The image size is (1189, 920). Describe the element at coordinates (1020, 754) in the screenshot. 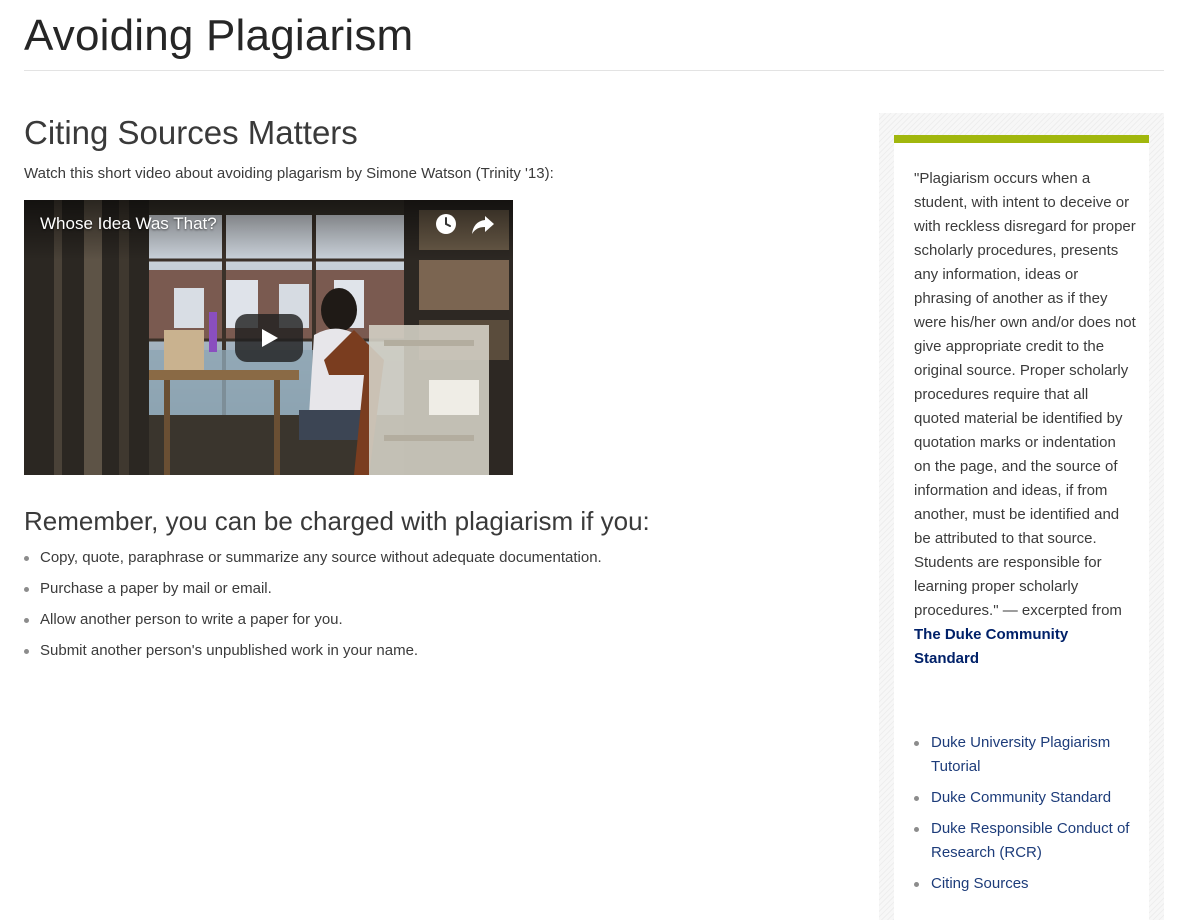

I see `plagiarism-tutorial-link: Duke University Plagiarism Tutorial` at that location.